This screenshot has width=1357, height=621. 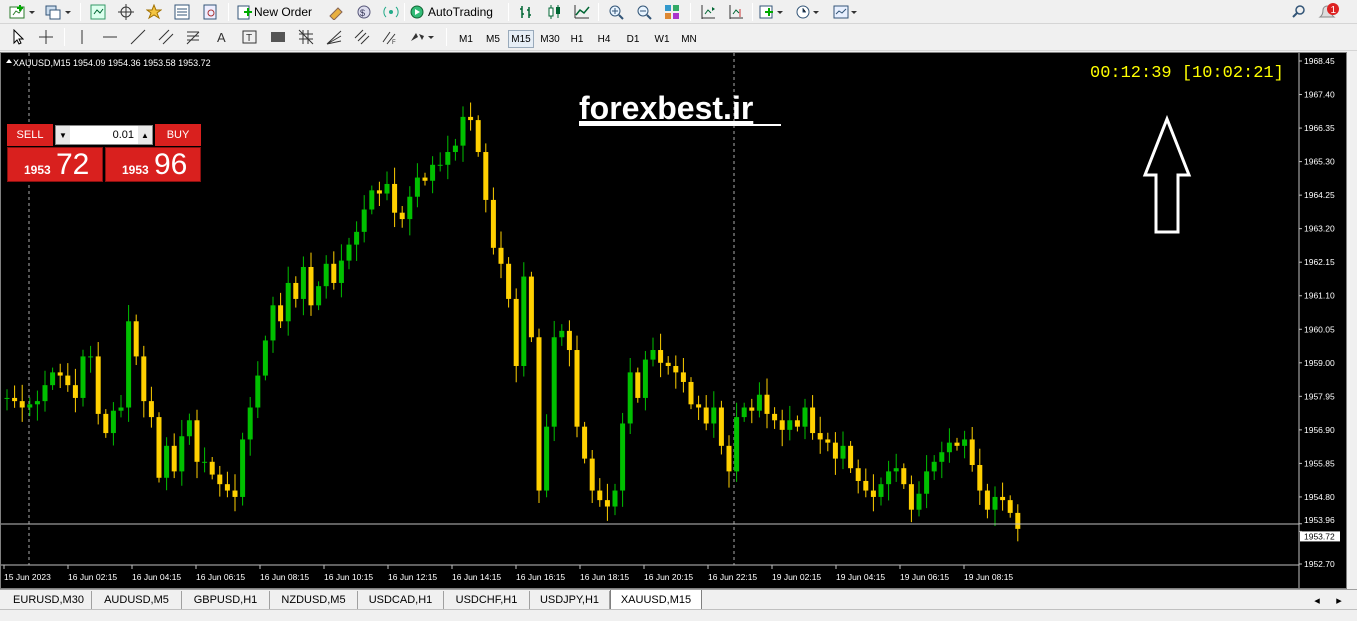 What do you see at coordinates (736, 12) in the screenshot?
I see `auto-scroll-icon` at bounding box center [736, 12].